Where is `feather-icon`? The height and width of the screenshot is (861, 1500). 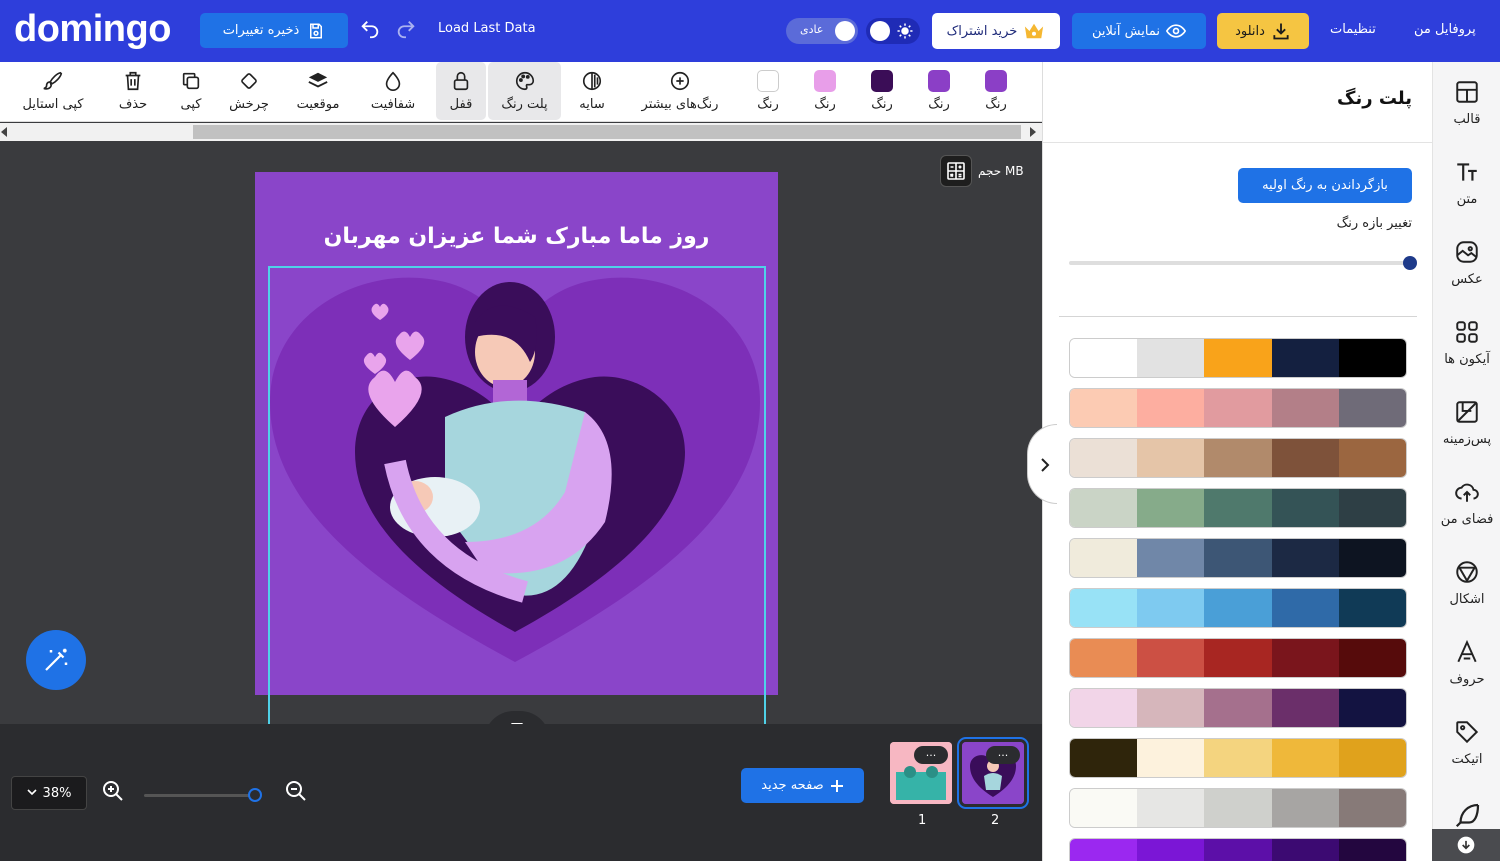 feather-icon is located at coordinates (1468, 815).